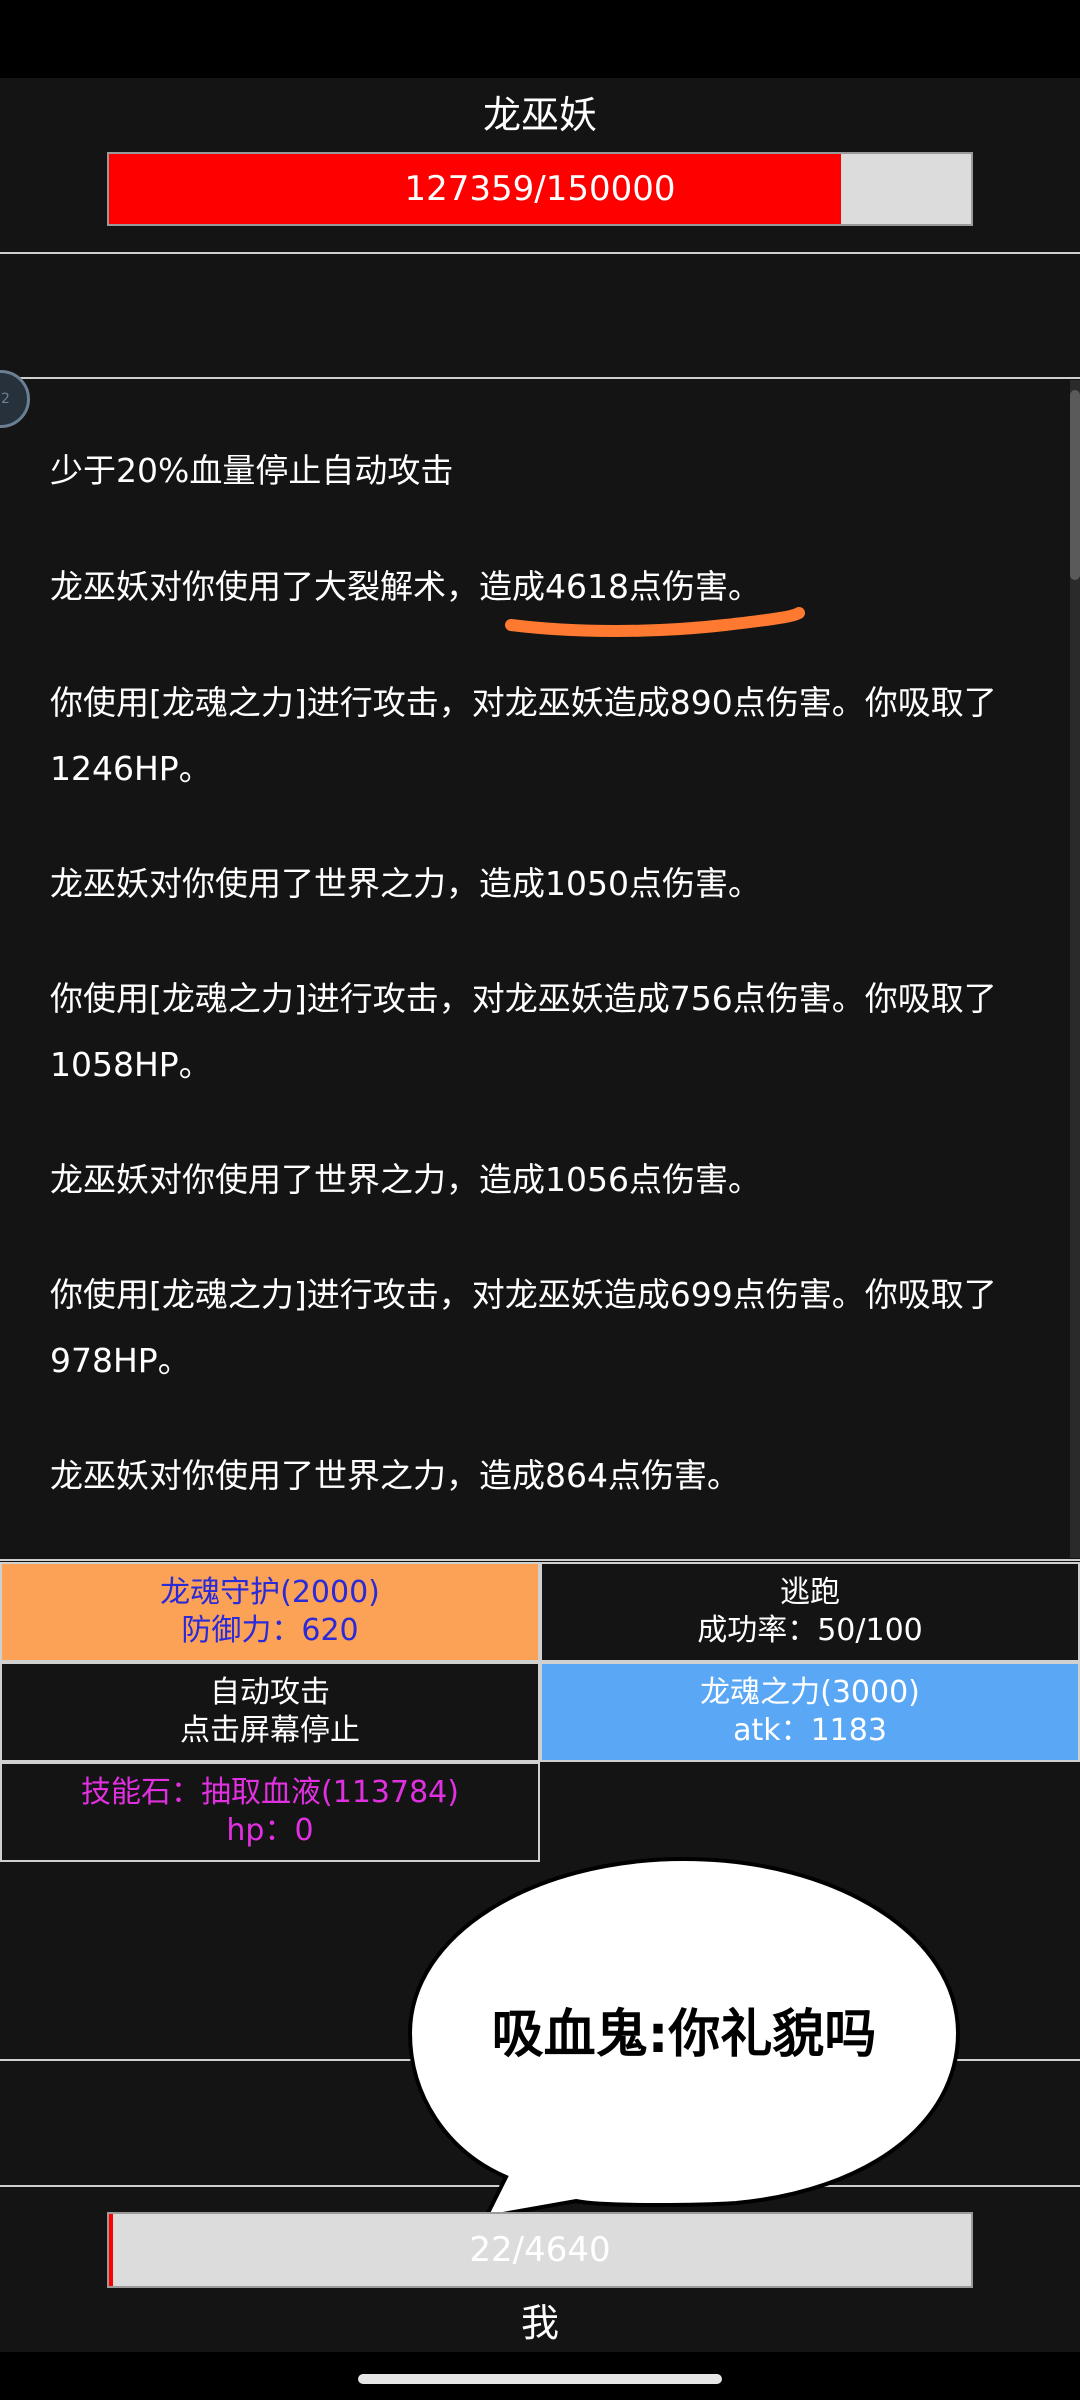 This screenshot has width=1080, height=2400. What do you see at coordinates (270, 1792) in the screenshot?
I see `stone-label: 技能石：抽取血液(113784)` at bounding box center [270, 1792].